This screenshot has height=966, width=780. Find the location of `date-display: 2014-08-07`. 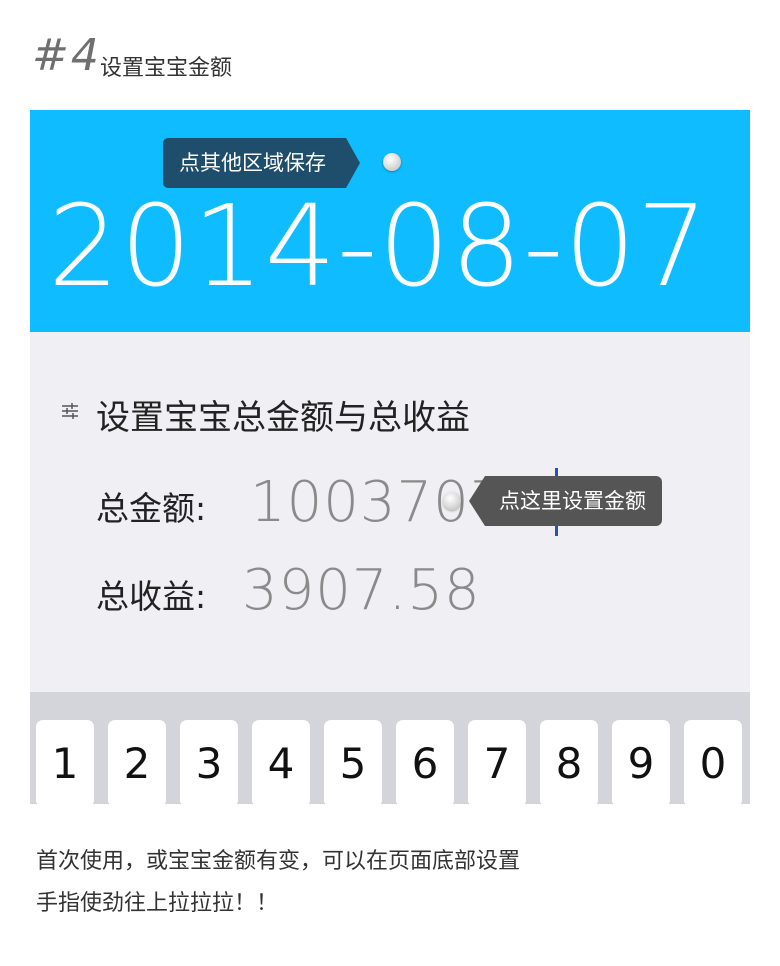

date-display: 2014-08-07 is located at coordinates (378, 247).